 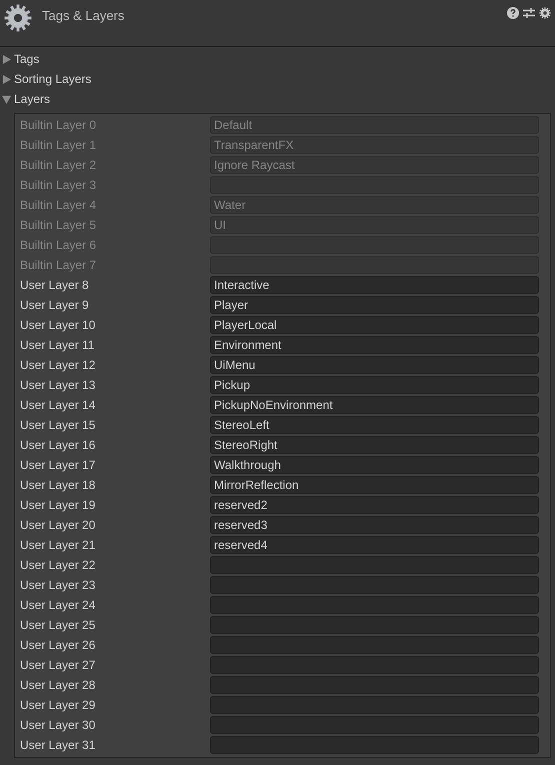 I want to click on layer-label: User Layer 23, so click(x=57, y=585).